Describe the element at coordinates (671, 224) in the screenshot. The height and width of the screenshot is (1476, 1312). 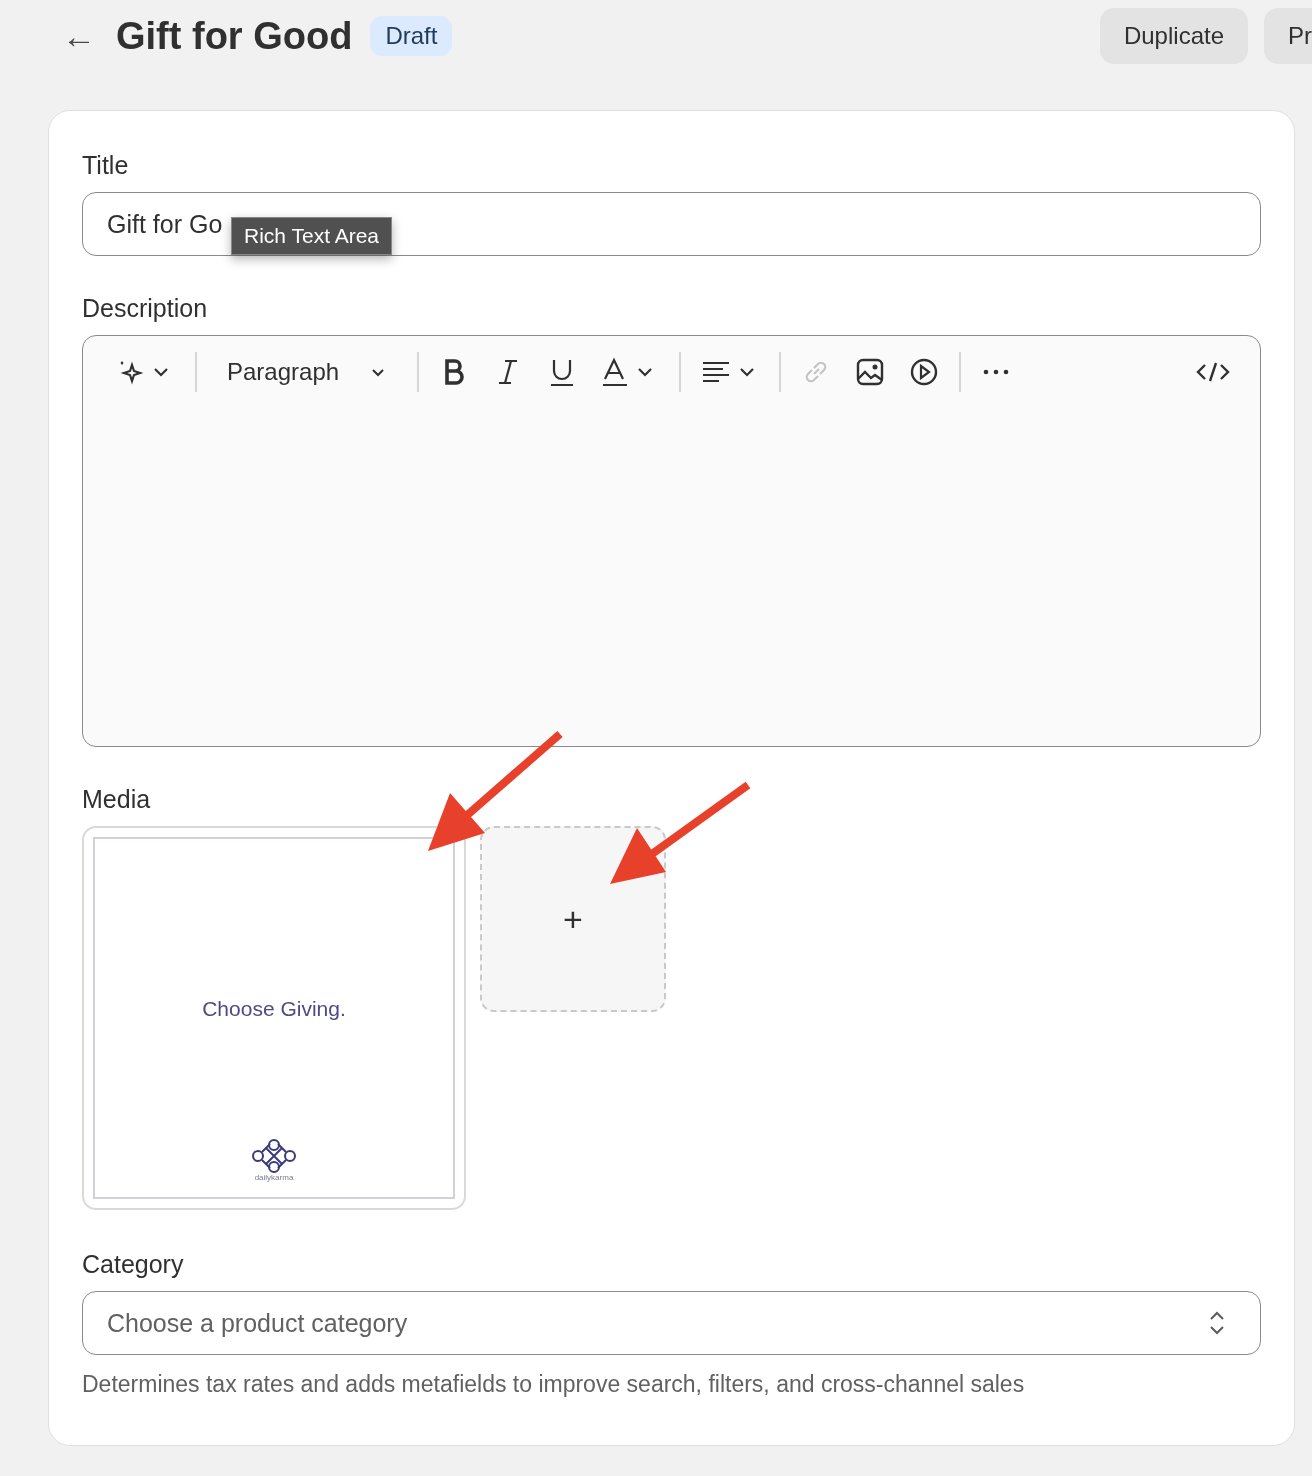
I see `title-field: Gift for Go Rich Text Area` at that location.